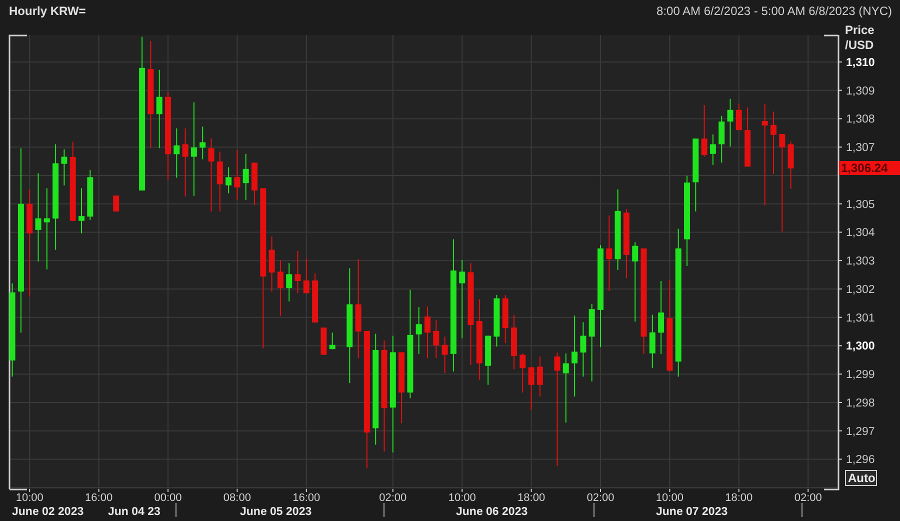 This screenshot has height=521, width=900. I want to click on date-label: June 02 2023, so click(48, 512).